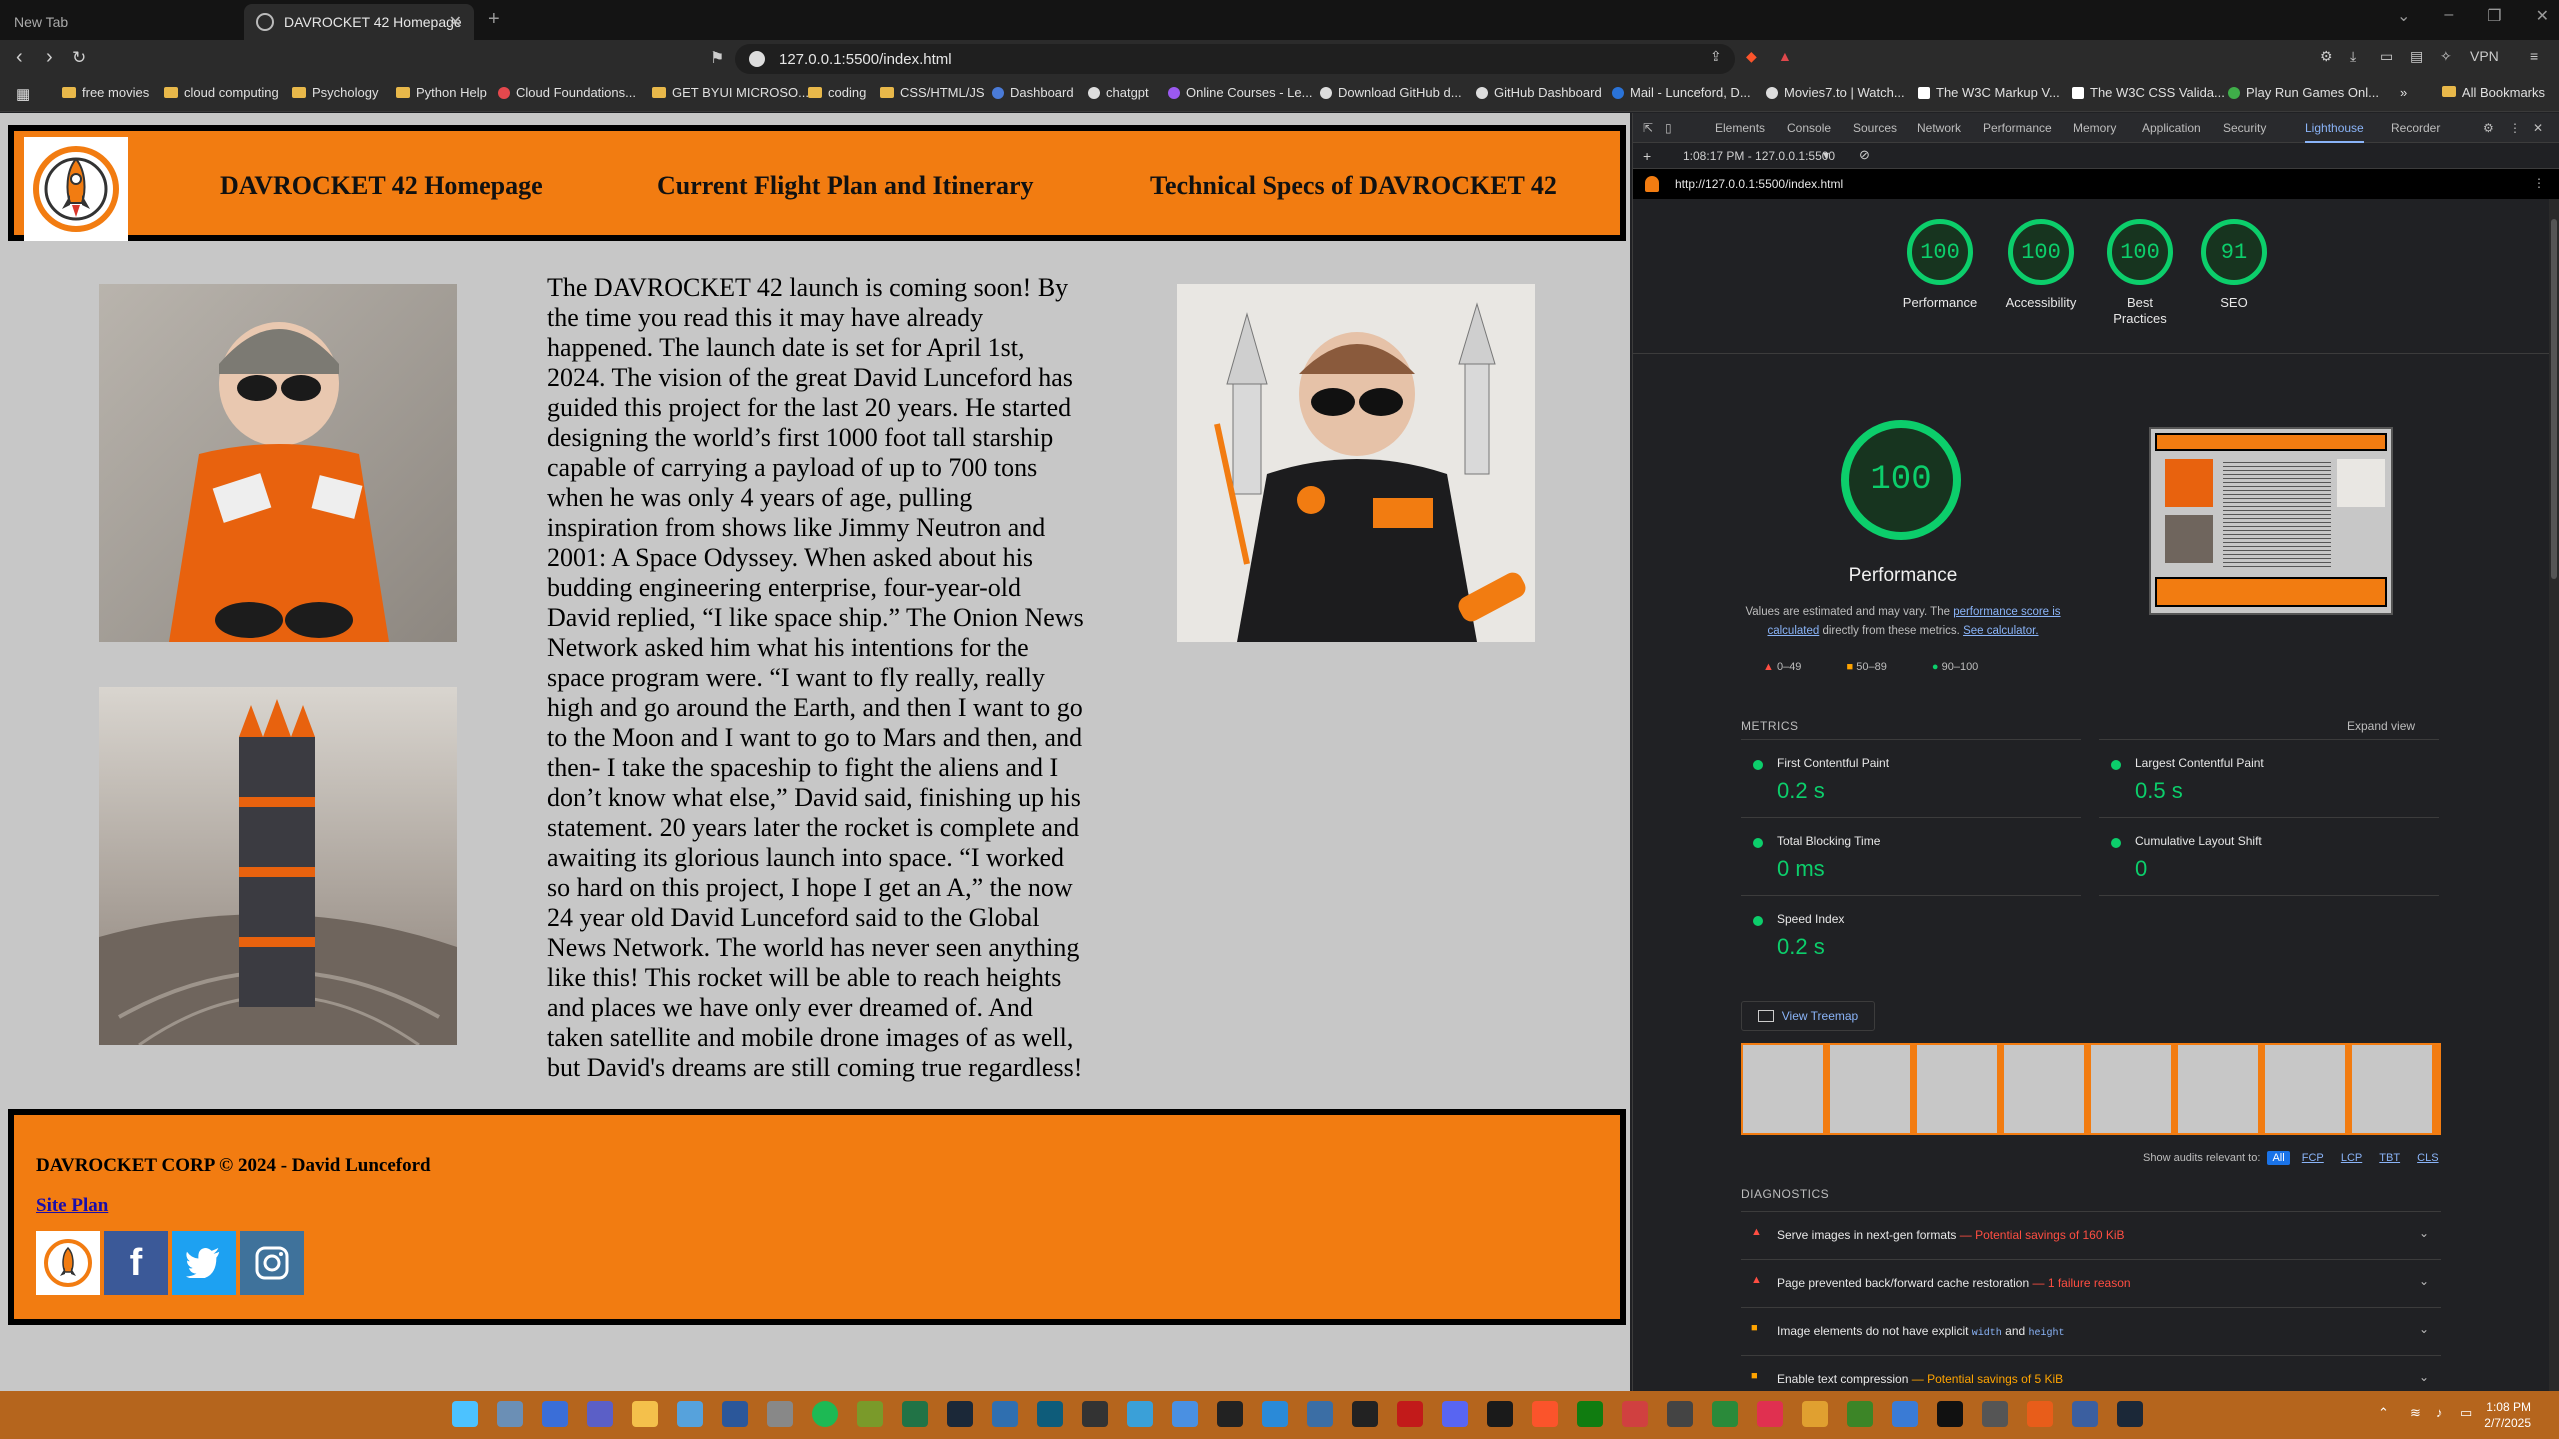  What do you see at coordinates (2353, 56) in the screenshot?
I see `download-icon: ⤓` at bounding box center [2353, 56].